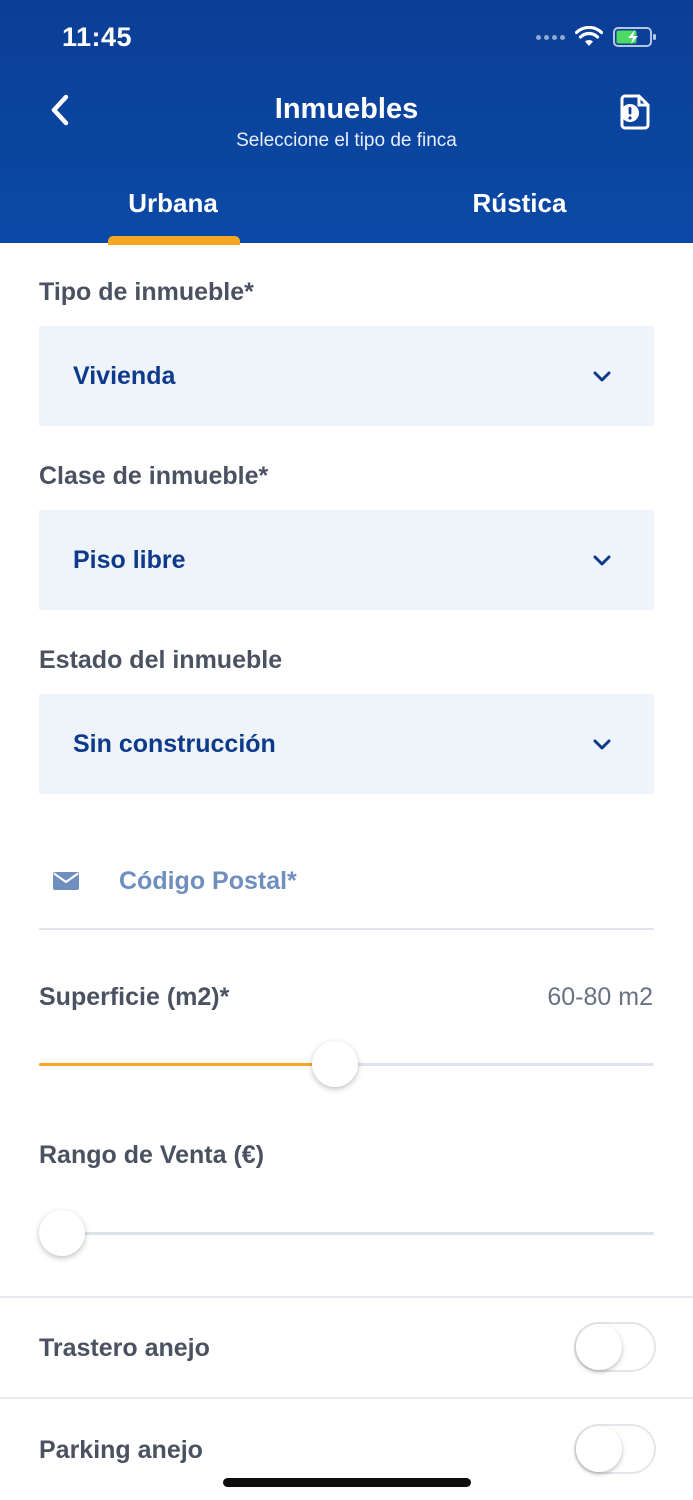 The image size is (693, 1500). I want to click on tab-indicator, so click(174, 240).